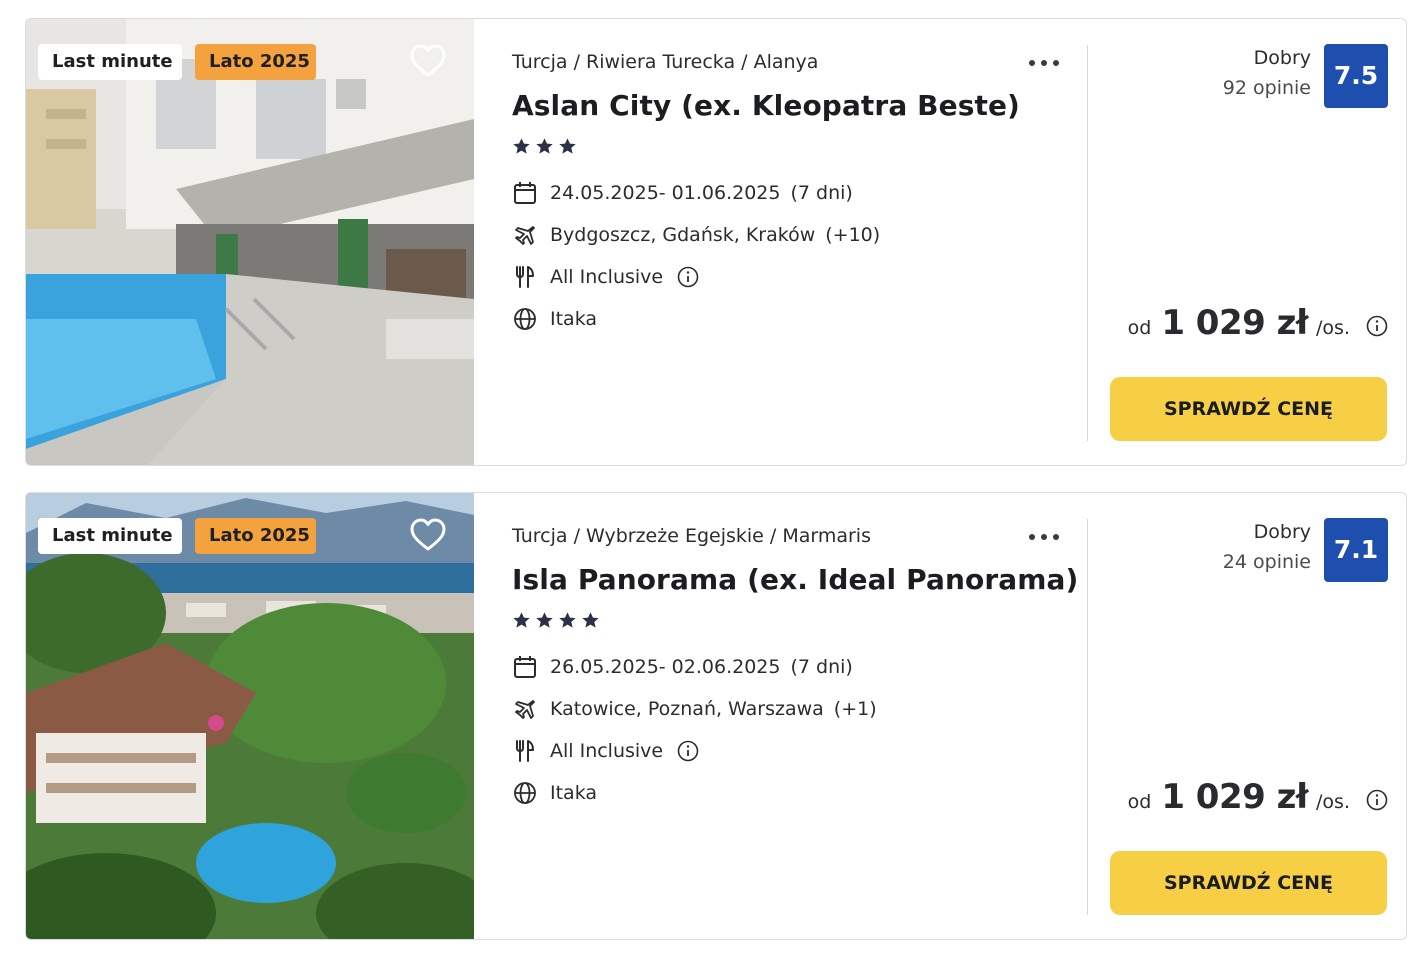  I want to click on departure-airports: Bydgoszcz, Gdańsk, Kraków, so click(683, 235).